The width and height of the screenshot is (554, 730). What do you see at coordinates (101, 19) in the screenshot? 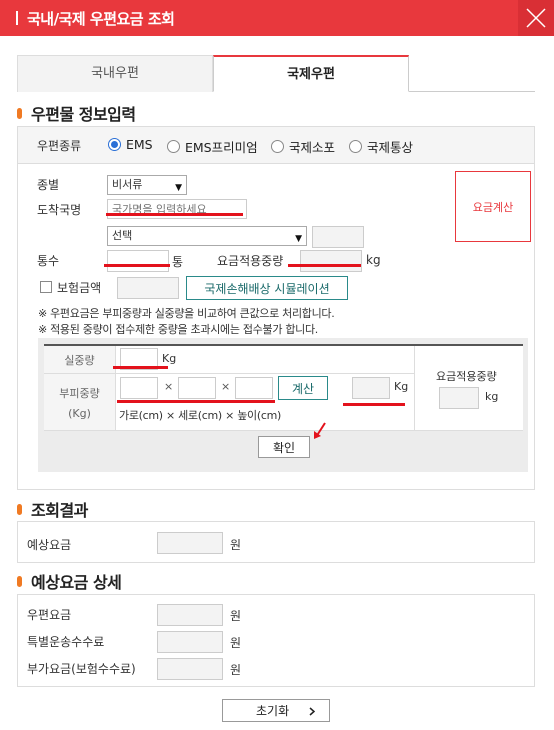
I see `window-title: 국내/국제 우편요금 조회` at bounding box center [101, 19].